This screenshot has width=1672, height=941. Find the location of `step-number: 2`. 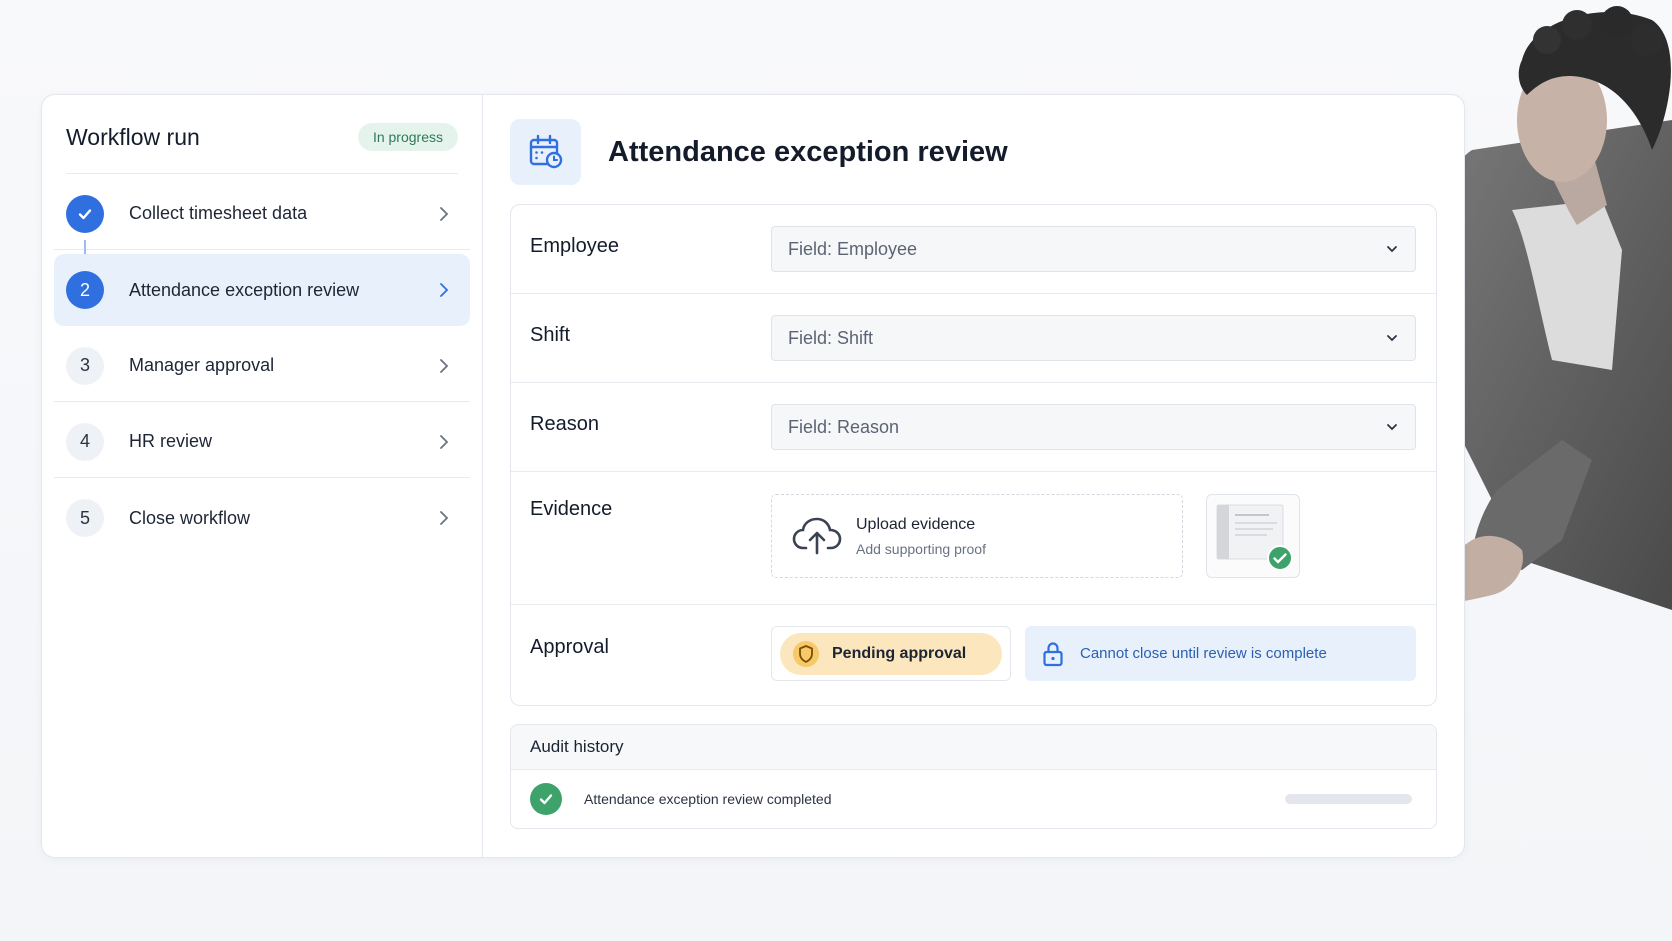

step-number: 2 is located at coordinates (85, 290).